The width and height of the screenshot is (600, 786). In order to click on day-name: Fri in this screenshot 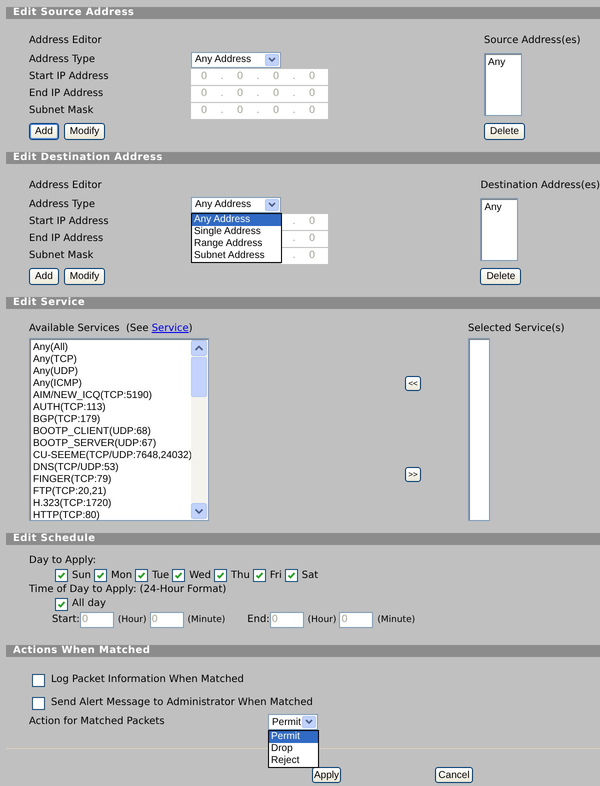, I will do `click(276, 575)`.